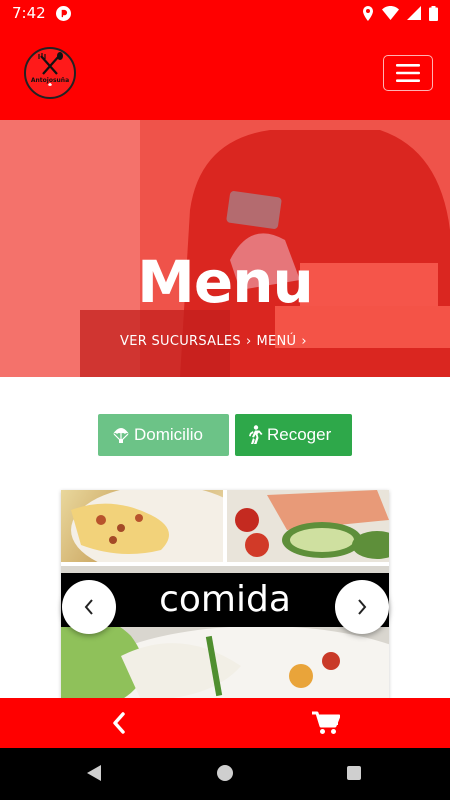  I want to click on system-navigation-bar, so click(225, 774).